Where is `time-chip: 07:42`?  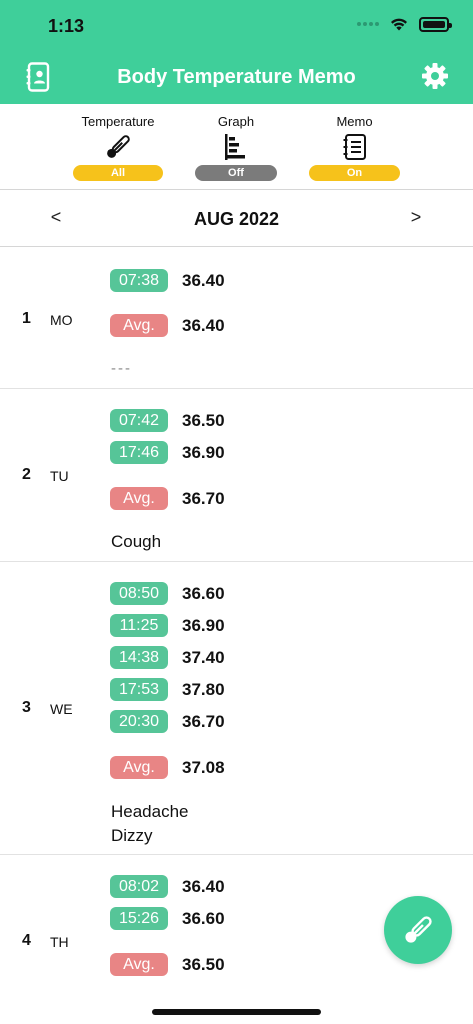 time-chip: 07:42 is located at coordinates (139, 420).